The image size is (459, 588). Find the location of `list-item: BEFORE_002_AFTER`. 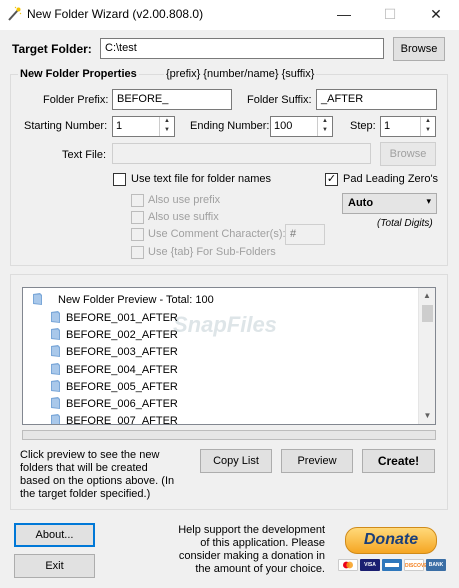

list-item: BEFORE_002_AFTER is located at coordinates (114, 336).